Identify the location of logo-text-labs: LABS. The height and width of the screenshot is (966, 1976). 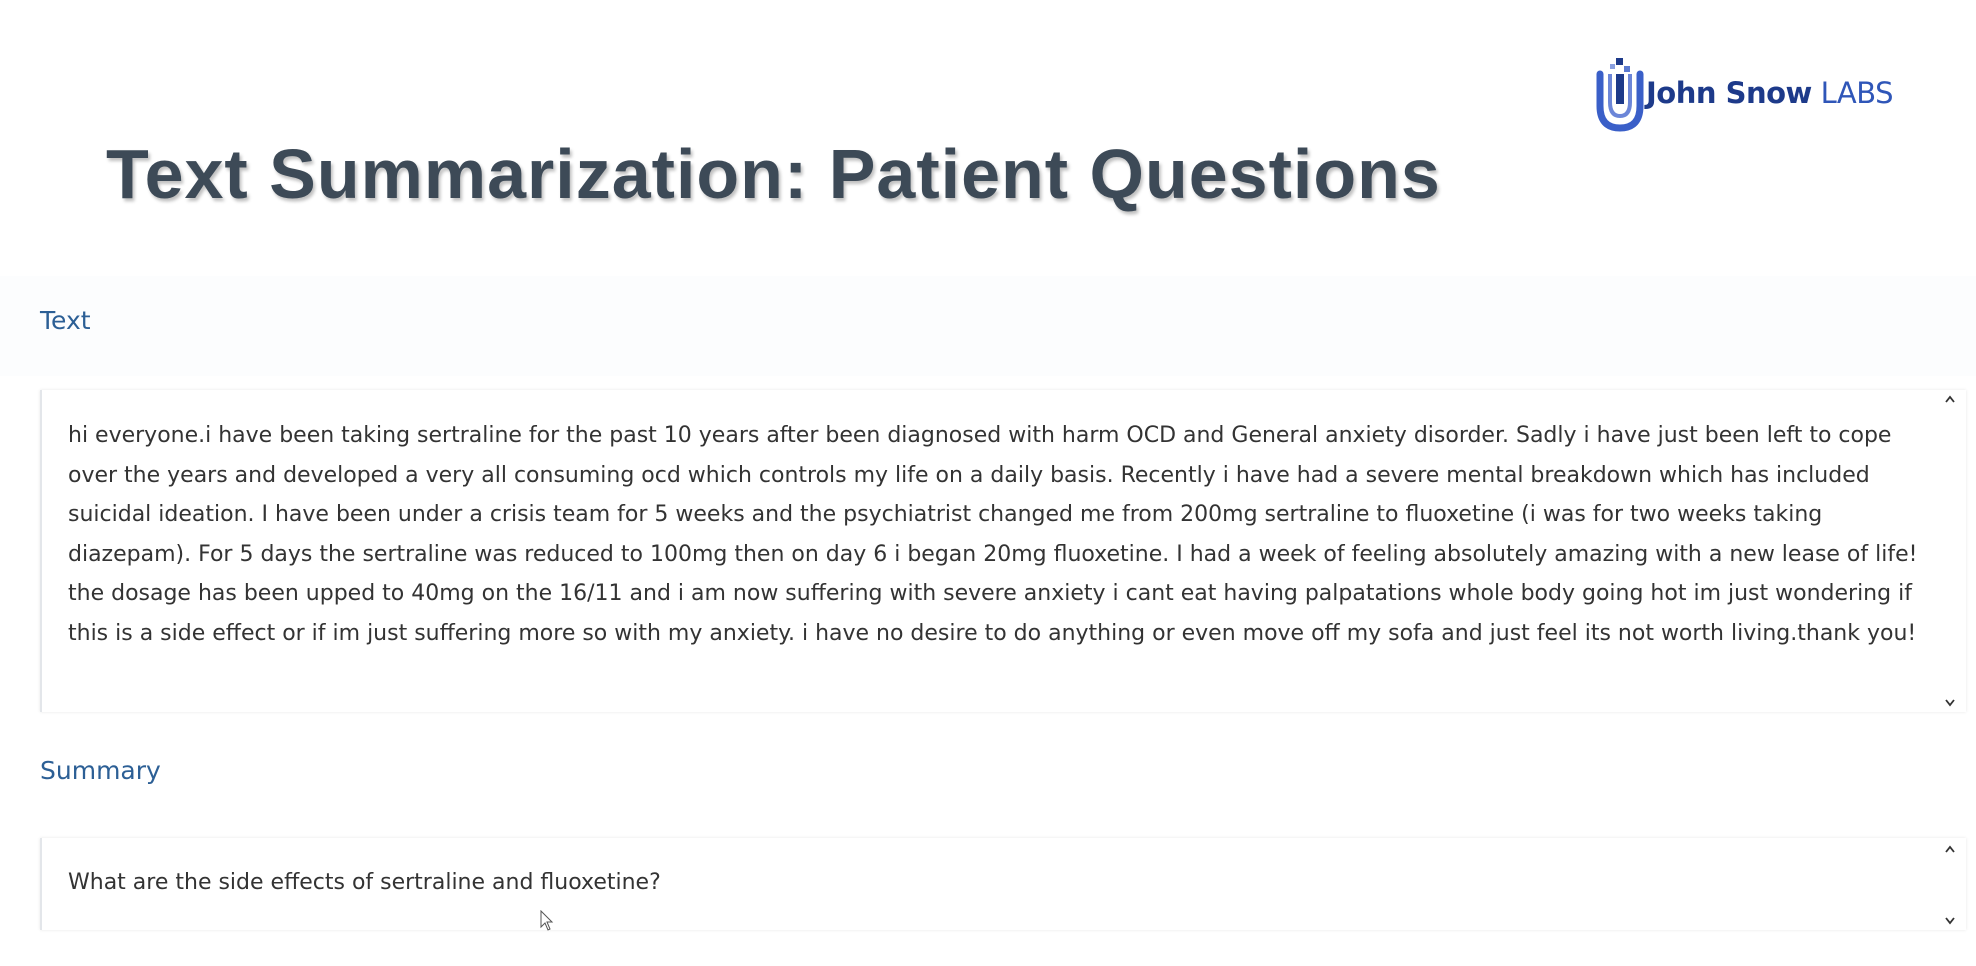
(1857, 93).